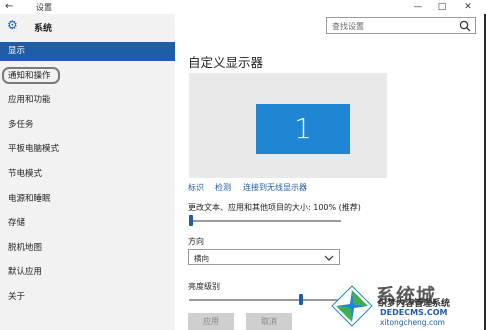 This screenshot has width=486, height=330. What do you see at coordinates (303, 129) in the screenshot?
I see `monitor-tile: 1` at bounding box center [303, 129].